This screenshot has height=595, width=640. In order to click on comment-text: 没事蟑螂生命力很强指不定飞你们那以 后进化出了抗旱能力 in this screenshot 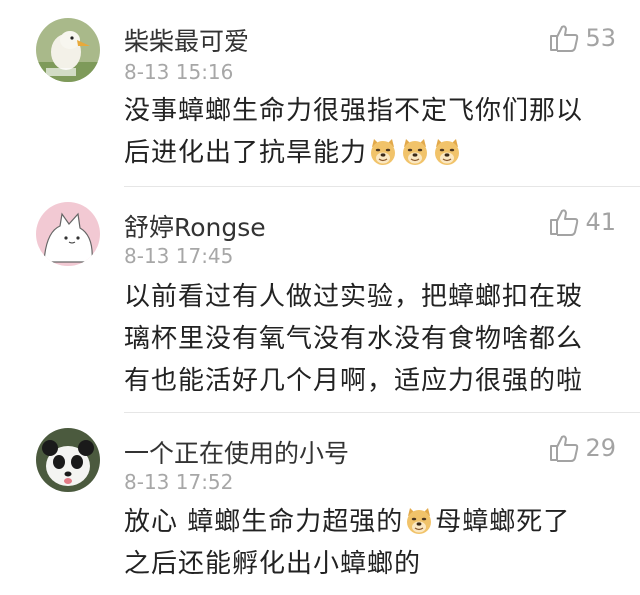, I will do `click(369, 132)`.